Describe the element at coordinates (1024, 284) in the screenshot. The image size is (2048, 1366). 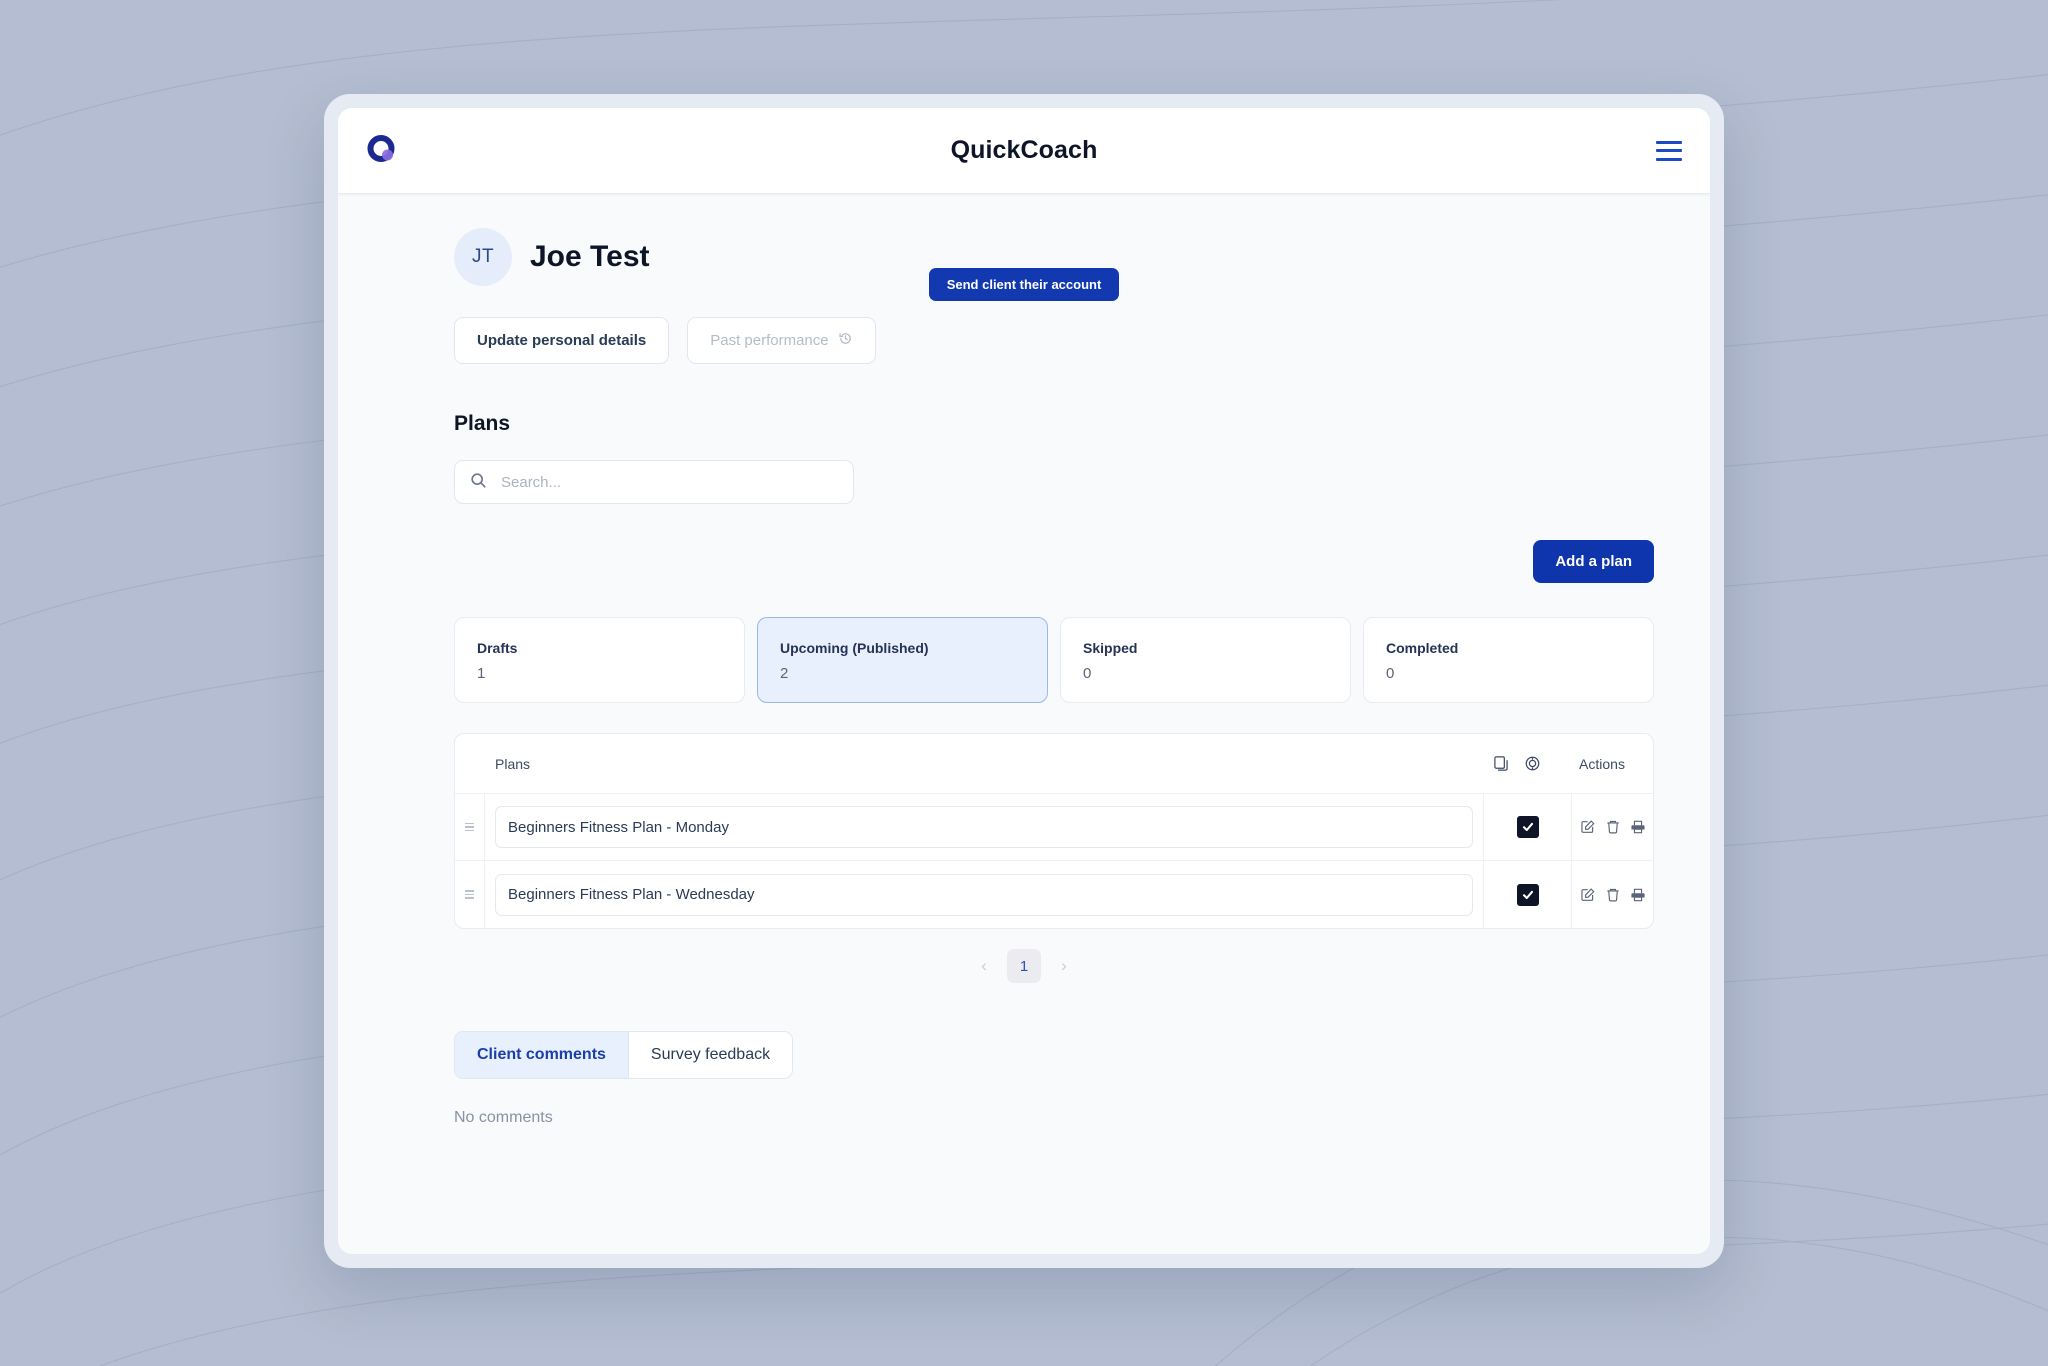
I see `send-client-account-button: Send client their account` at that location.